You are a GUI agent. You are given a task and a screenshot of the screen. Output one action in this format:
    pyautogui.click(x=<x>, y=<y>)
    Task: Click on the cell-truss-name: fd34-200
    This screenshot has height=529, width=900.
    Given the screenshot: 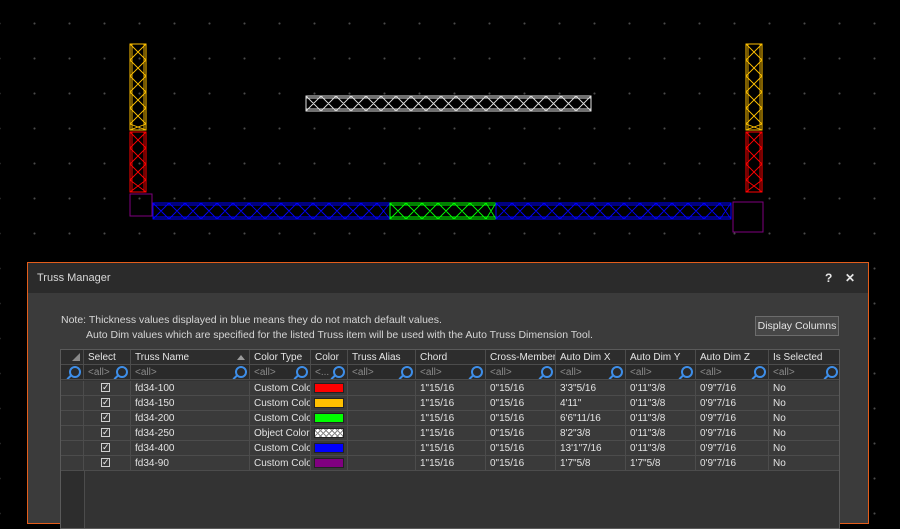 What is the action you would take?
    pyautogui.click(x=190, y=418)
    